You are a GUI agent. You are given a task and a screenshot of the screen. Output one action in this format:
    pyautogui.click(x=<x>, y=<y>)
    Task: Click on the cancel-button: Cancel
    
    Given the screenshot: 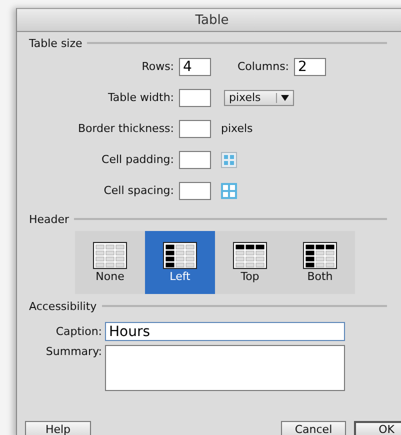 What is the action you would take?
    pyautogui.click(x=313, y=428)
    